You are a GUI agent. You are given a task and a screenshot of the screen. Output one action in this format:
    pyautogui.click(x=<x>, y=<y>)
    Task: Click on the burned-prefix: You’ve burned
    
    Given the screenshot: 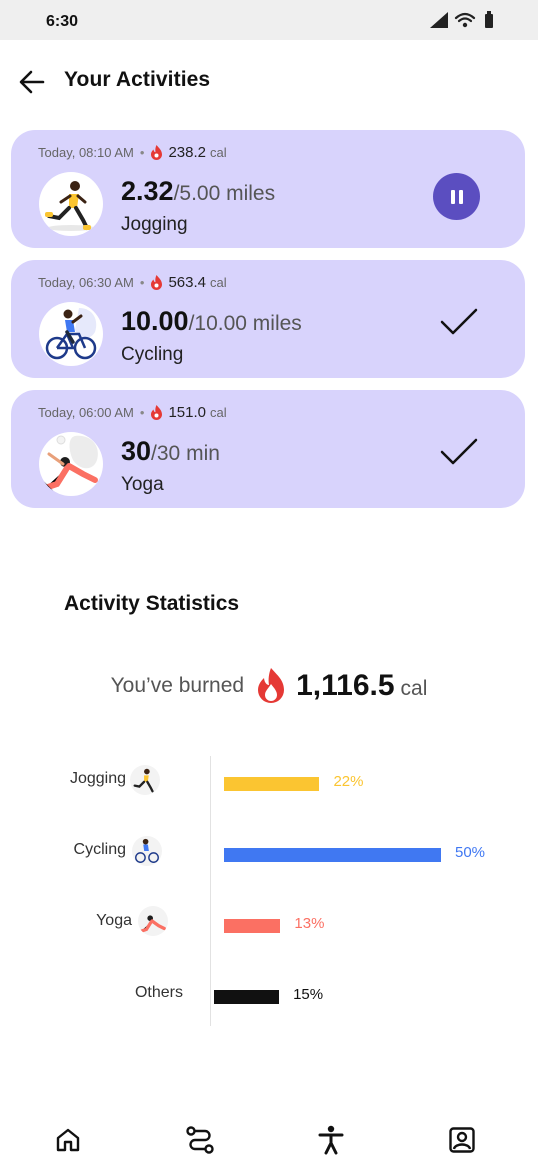 What is the action you would take?
    pyautogui.click(x=177, y=685)
    